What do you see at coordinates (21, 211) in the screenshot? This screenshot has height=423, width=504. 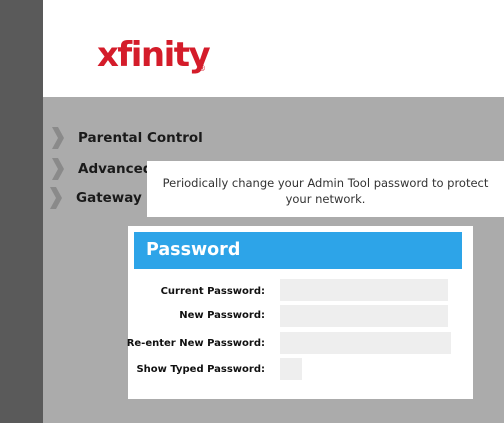 I see `left-sidebar-strip` at bounding box center [21, 211].